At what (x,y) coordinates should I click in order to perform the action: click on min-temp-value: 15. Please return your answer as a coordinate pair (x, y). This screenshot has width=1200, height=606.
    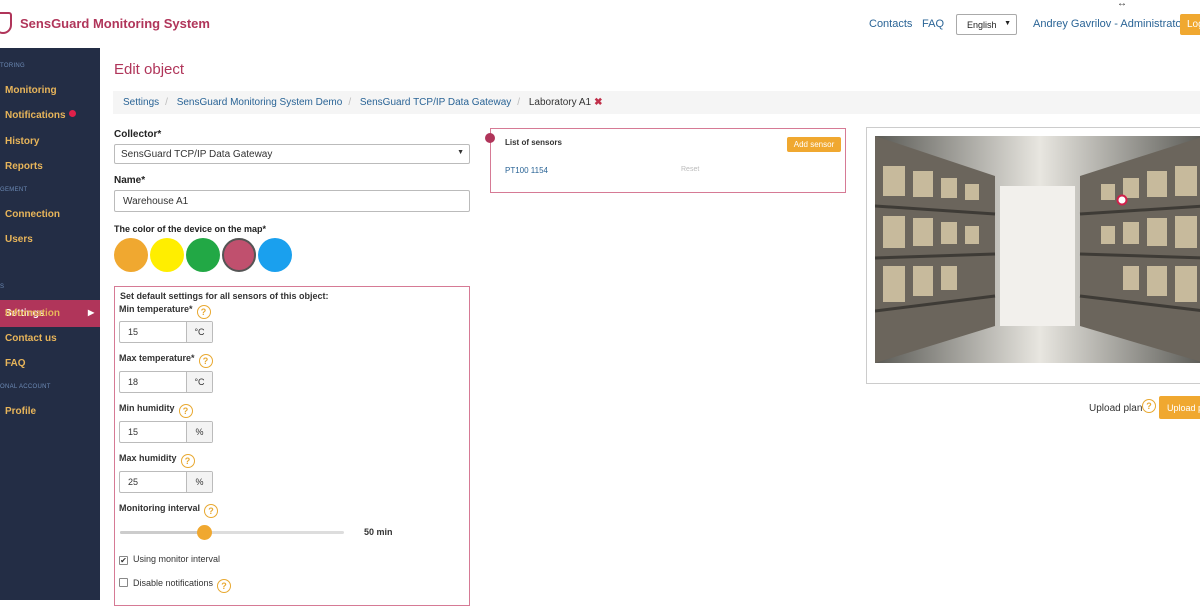
    Looking at the image, I should click on (133, 332).